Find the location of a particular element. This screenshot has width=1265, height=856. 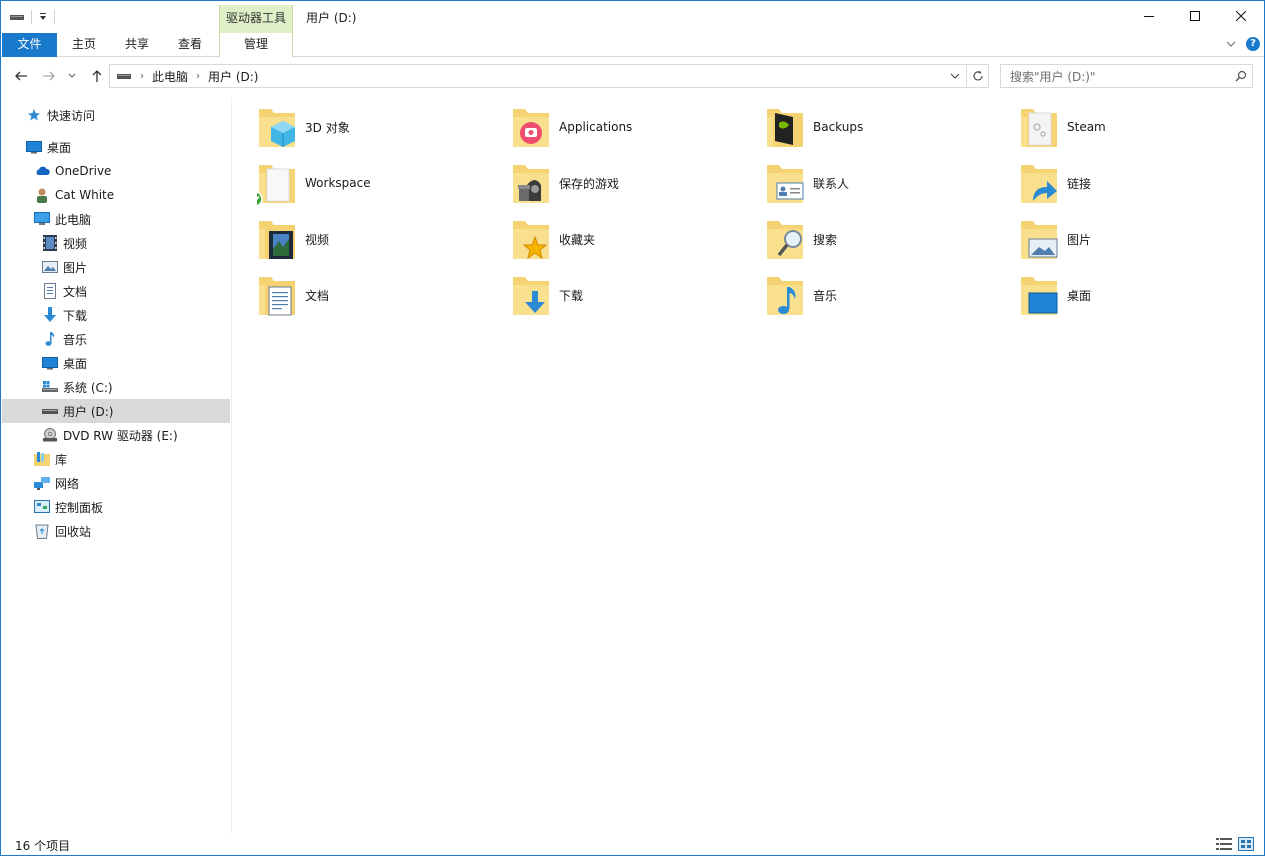

minimize-icon is located at coordinates (1149, 16).